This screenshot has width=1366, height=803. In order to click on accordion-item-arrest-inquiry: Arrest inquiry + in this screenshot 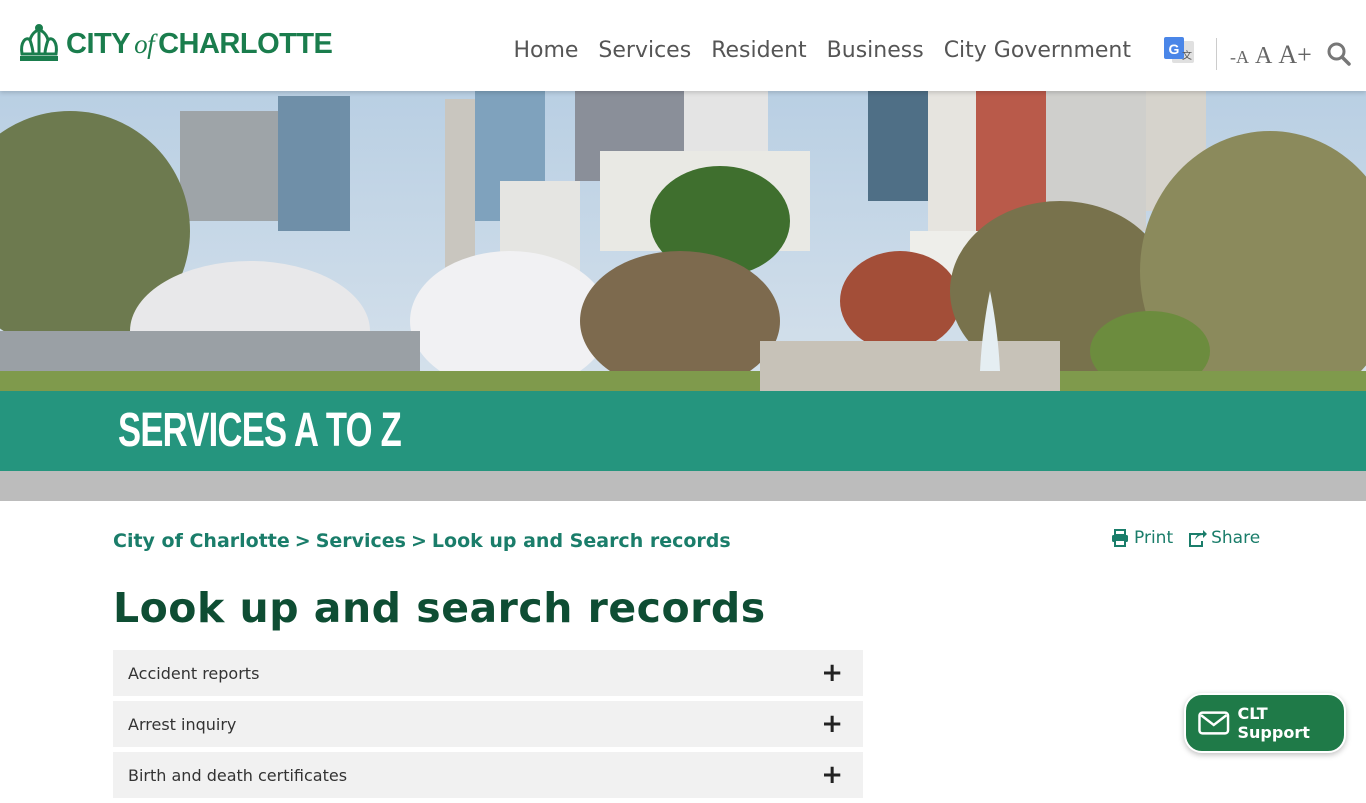, I will do `click(488, 724)`.